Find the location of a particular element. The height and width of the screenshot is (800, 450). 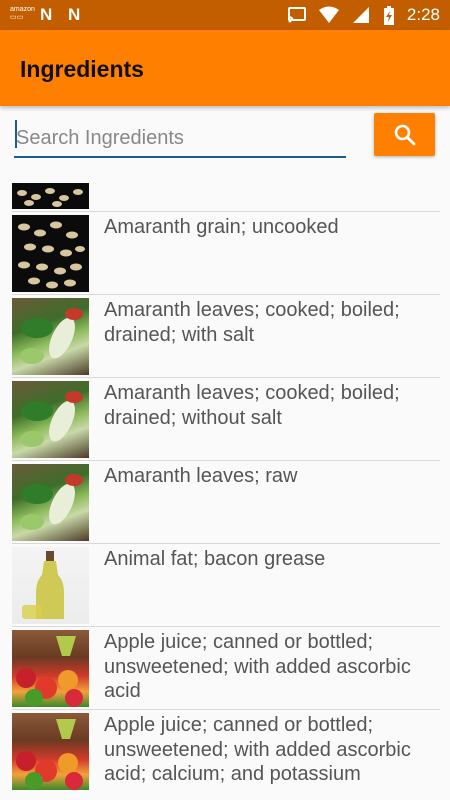

list-item is located at coordinates (226, 196).